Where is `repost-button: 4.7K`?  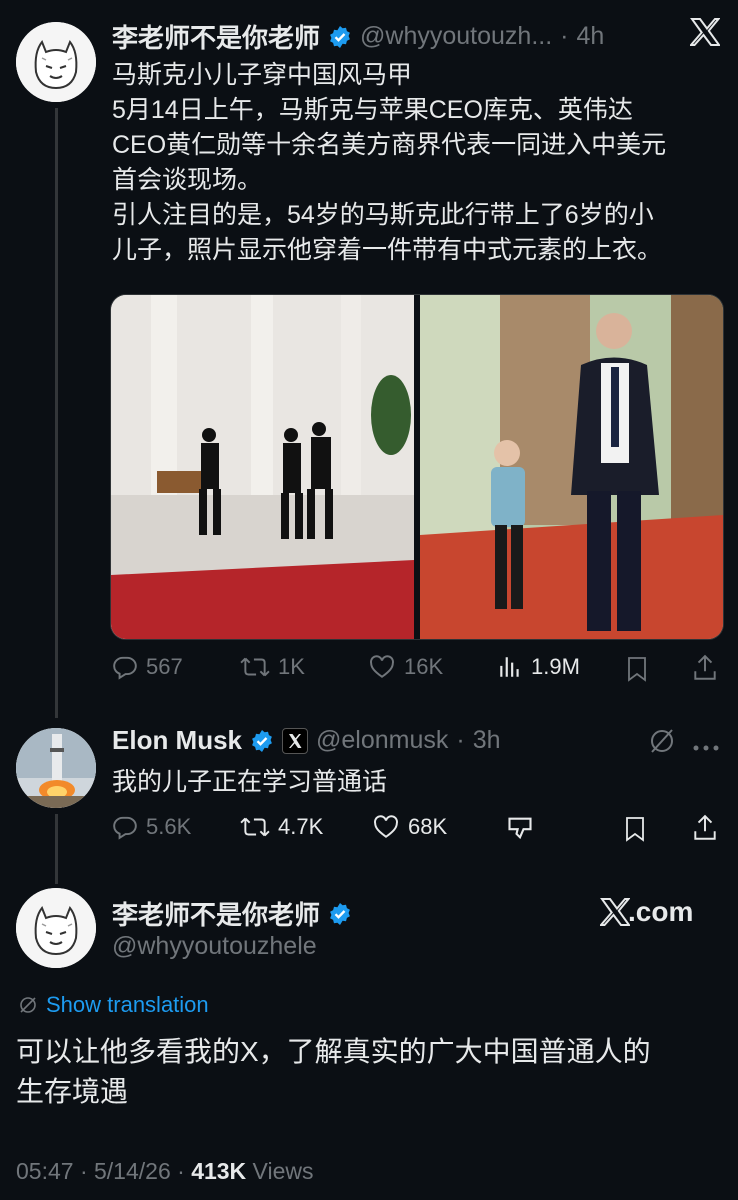 repost-button: 4.7K is located at coordinates (281, 827).